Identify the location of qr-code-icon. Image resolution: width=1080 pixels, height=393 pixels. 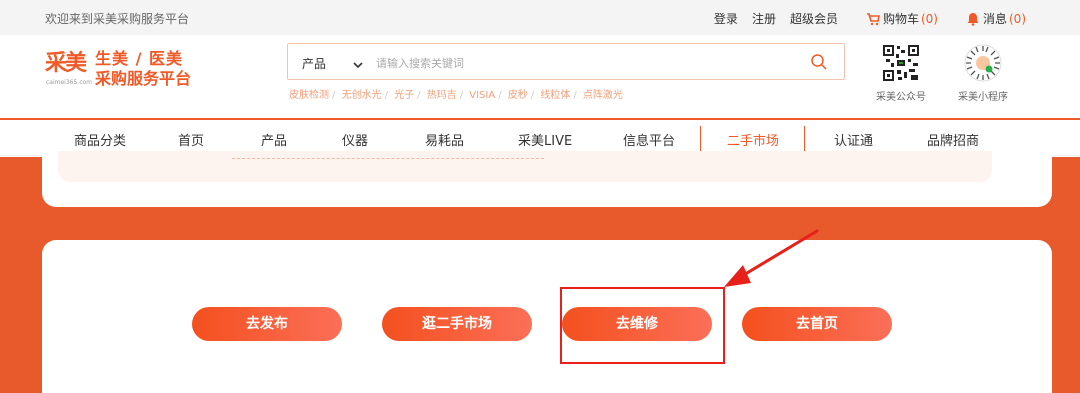
(901, 63).